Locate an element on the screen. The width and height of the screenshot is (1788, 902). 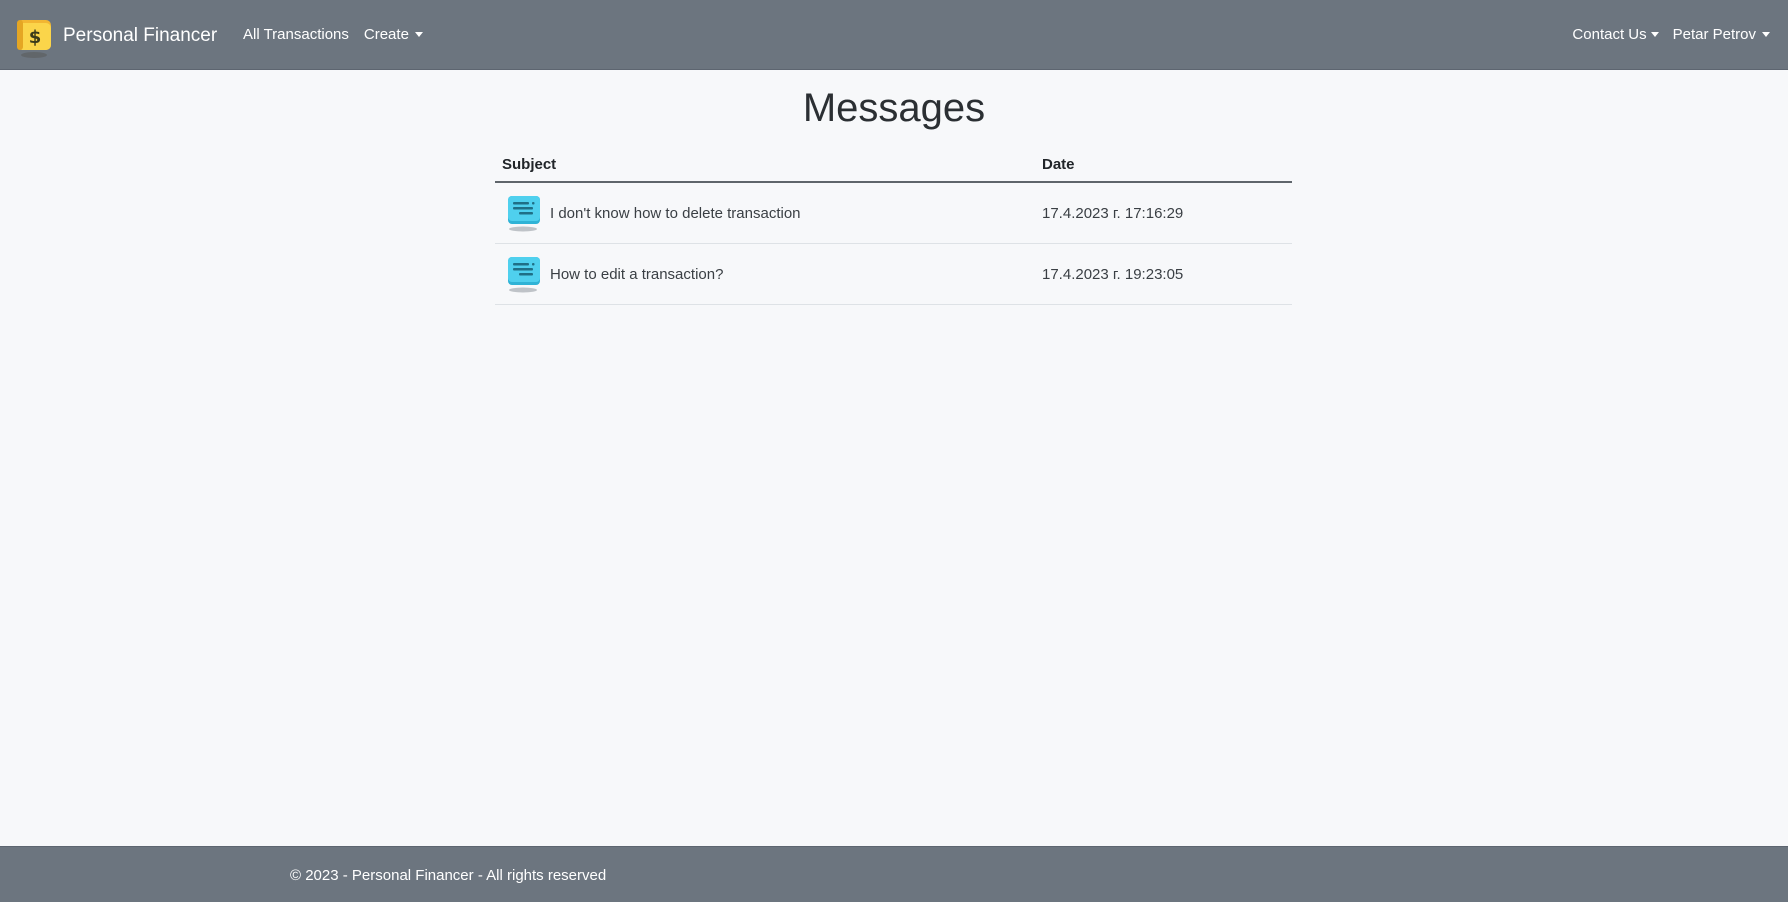
nav-all-transactions: All Transactions is located at coordinates (296, 34).